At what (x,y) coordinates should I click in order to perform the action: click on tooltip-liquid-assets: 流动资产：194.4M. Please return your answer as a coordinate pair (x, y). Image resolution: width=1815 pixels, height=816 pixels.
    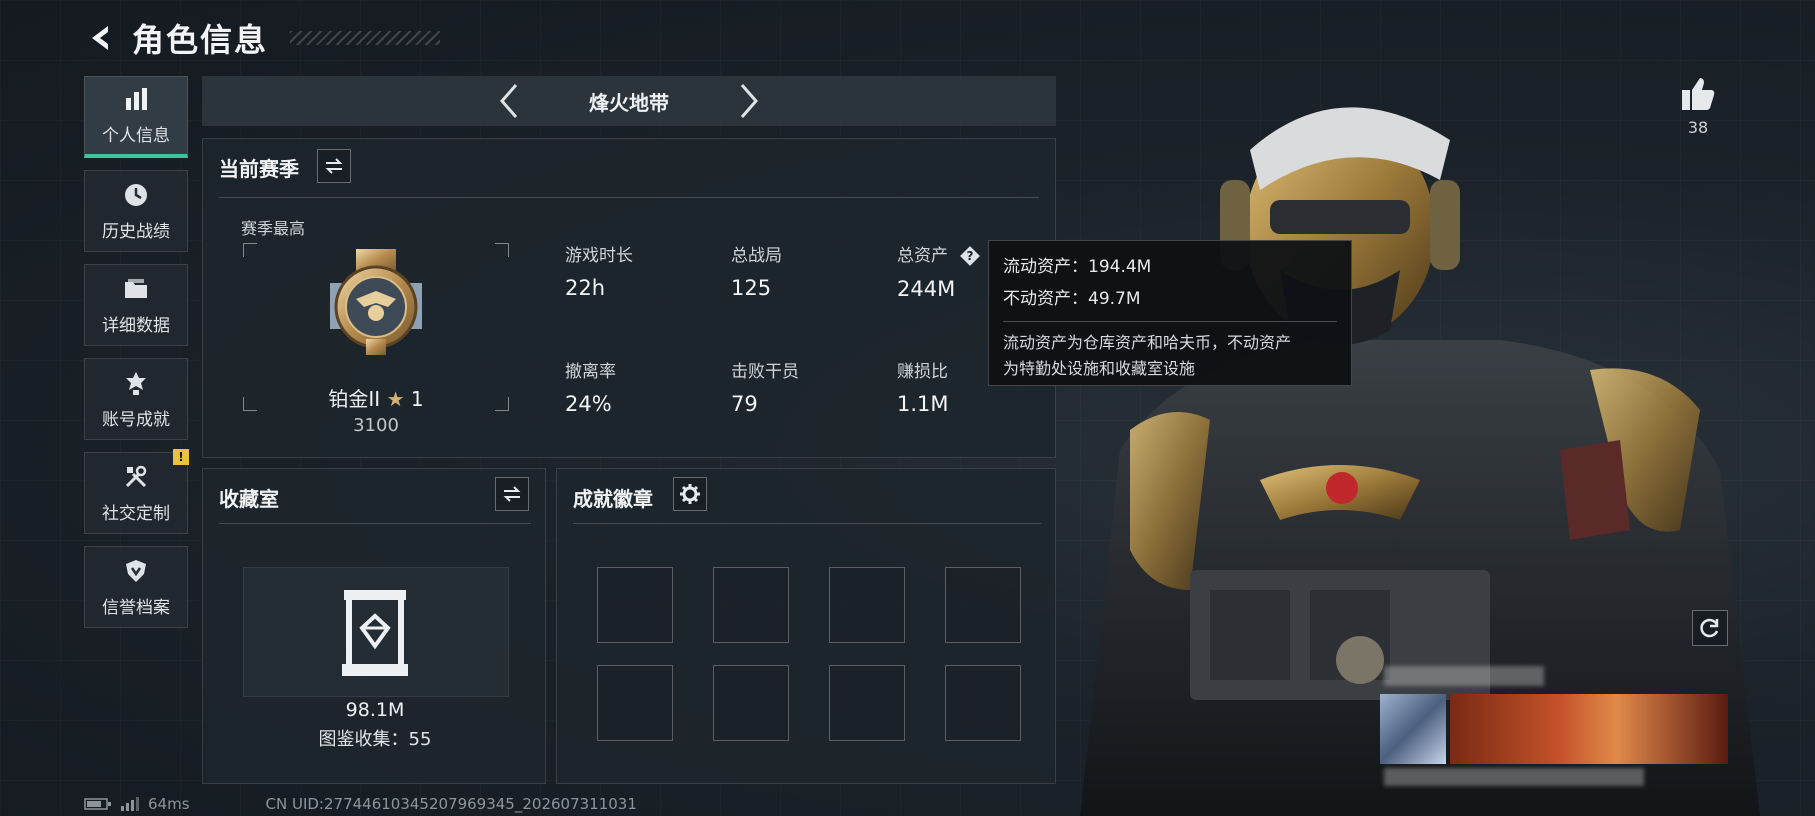
    Looking at the image, I should click on (1077, 267).